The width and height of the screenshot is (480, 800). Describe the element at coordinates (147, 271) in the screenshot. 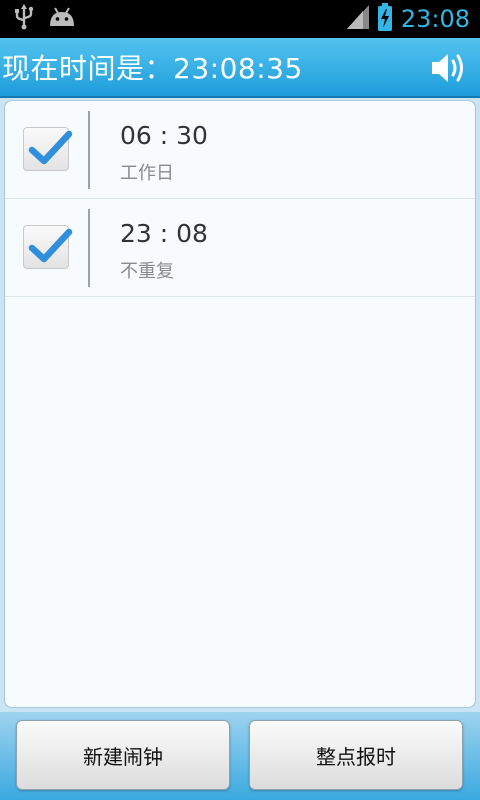

I see `alarm-repeat: 不重复` at that location.